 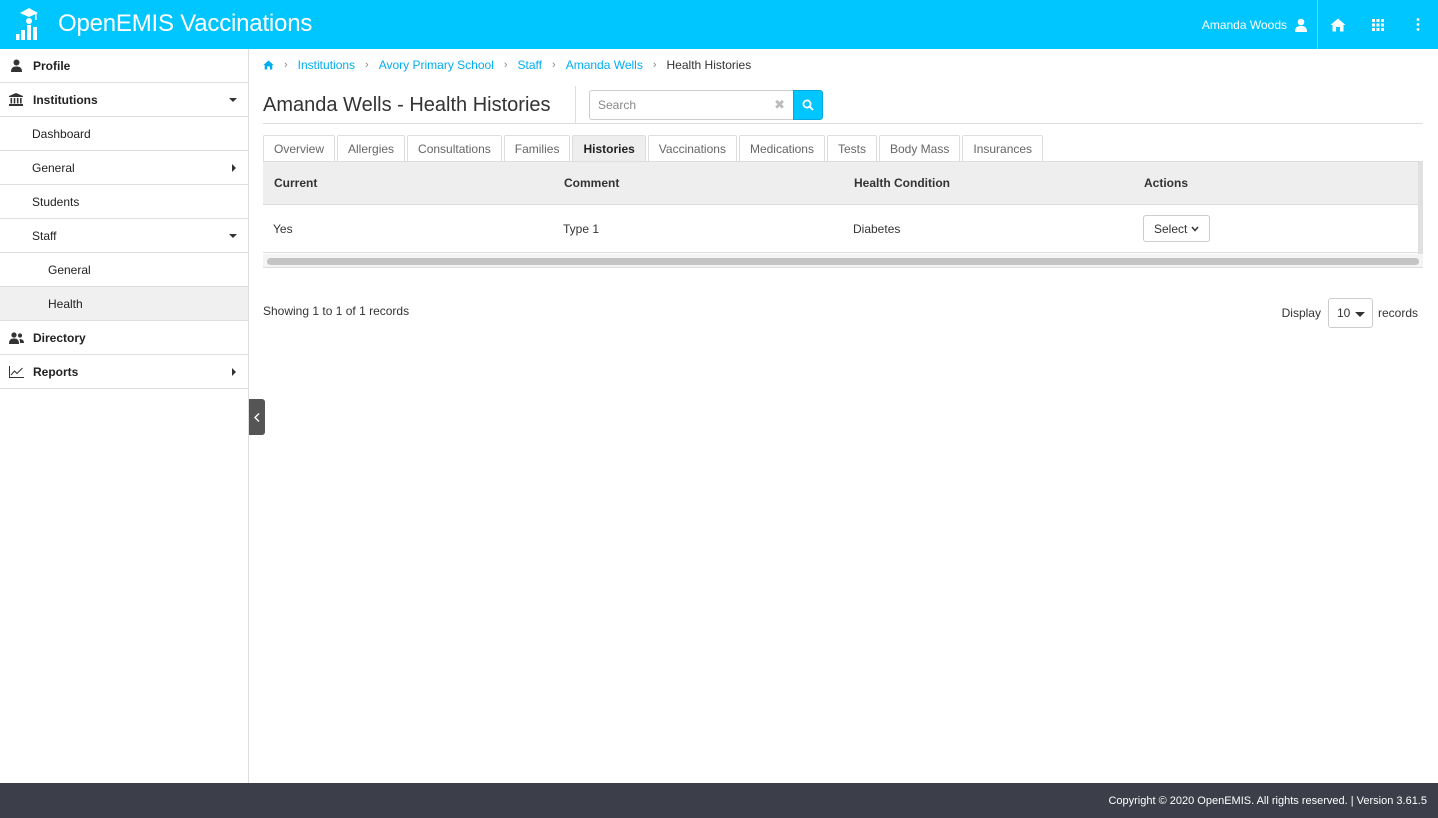 What do you see at coordinates (336, 311) in the screenshot?
I see `records-info: Showing 1 to 1 of 1 records` at bounding box center [336, 311].